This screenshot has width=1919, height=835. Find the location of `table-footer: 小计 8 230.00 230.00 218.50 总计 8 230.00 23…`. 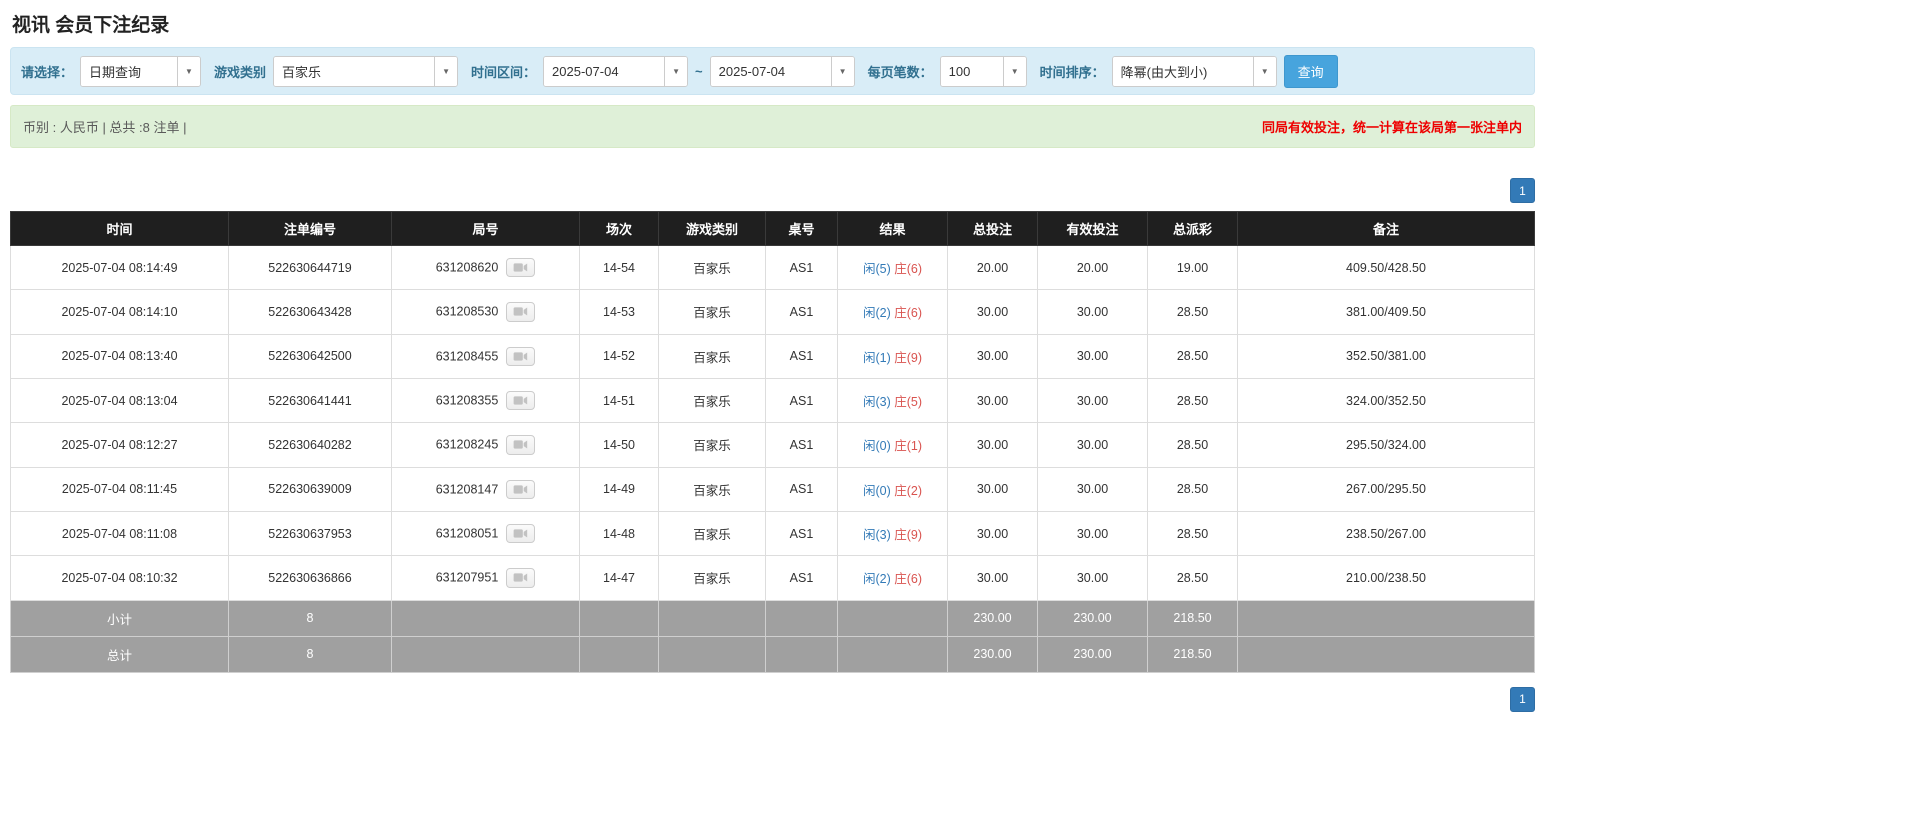

table-footer: 小计 8 230.00 230.00 218.50 总计 8 230.00 23… is located at coordinates (772, 636).